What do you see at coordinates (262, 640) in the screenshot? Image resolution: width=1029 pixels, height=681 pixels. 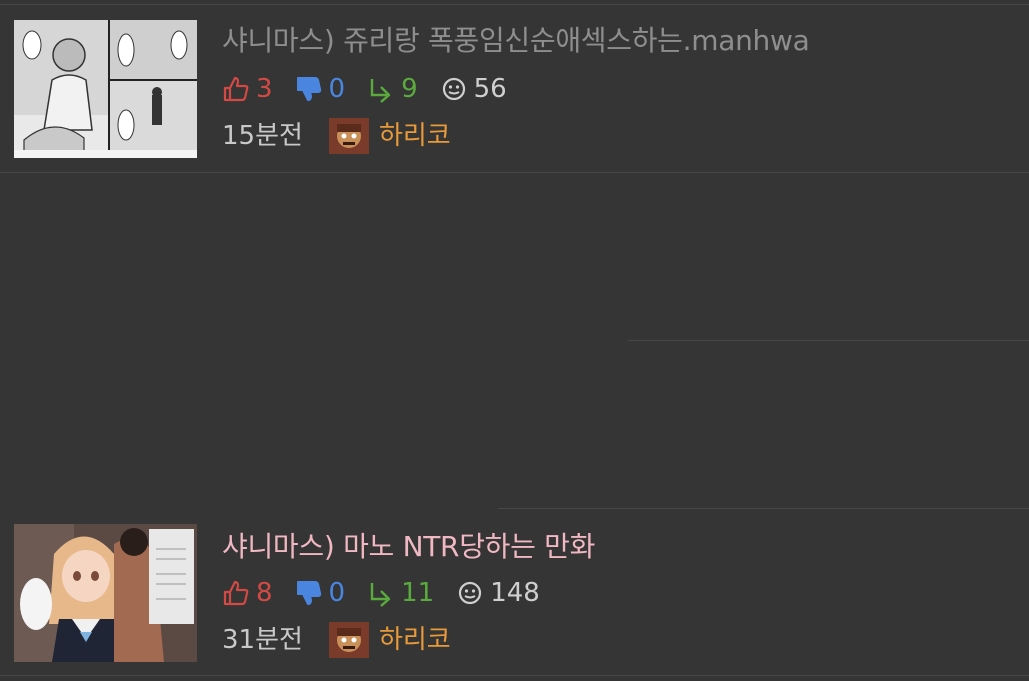 I see `post-time: 31분전` at bounding box center [262, 640].